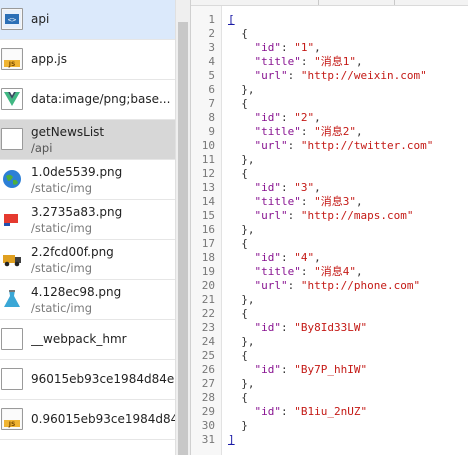  Describe the element at coordinates (72, 252) in the screenshot. I see `request-name: 2.2fcd00f.png` at that location.